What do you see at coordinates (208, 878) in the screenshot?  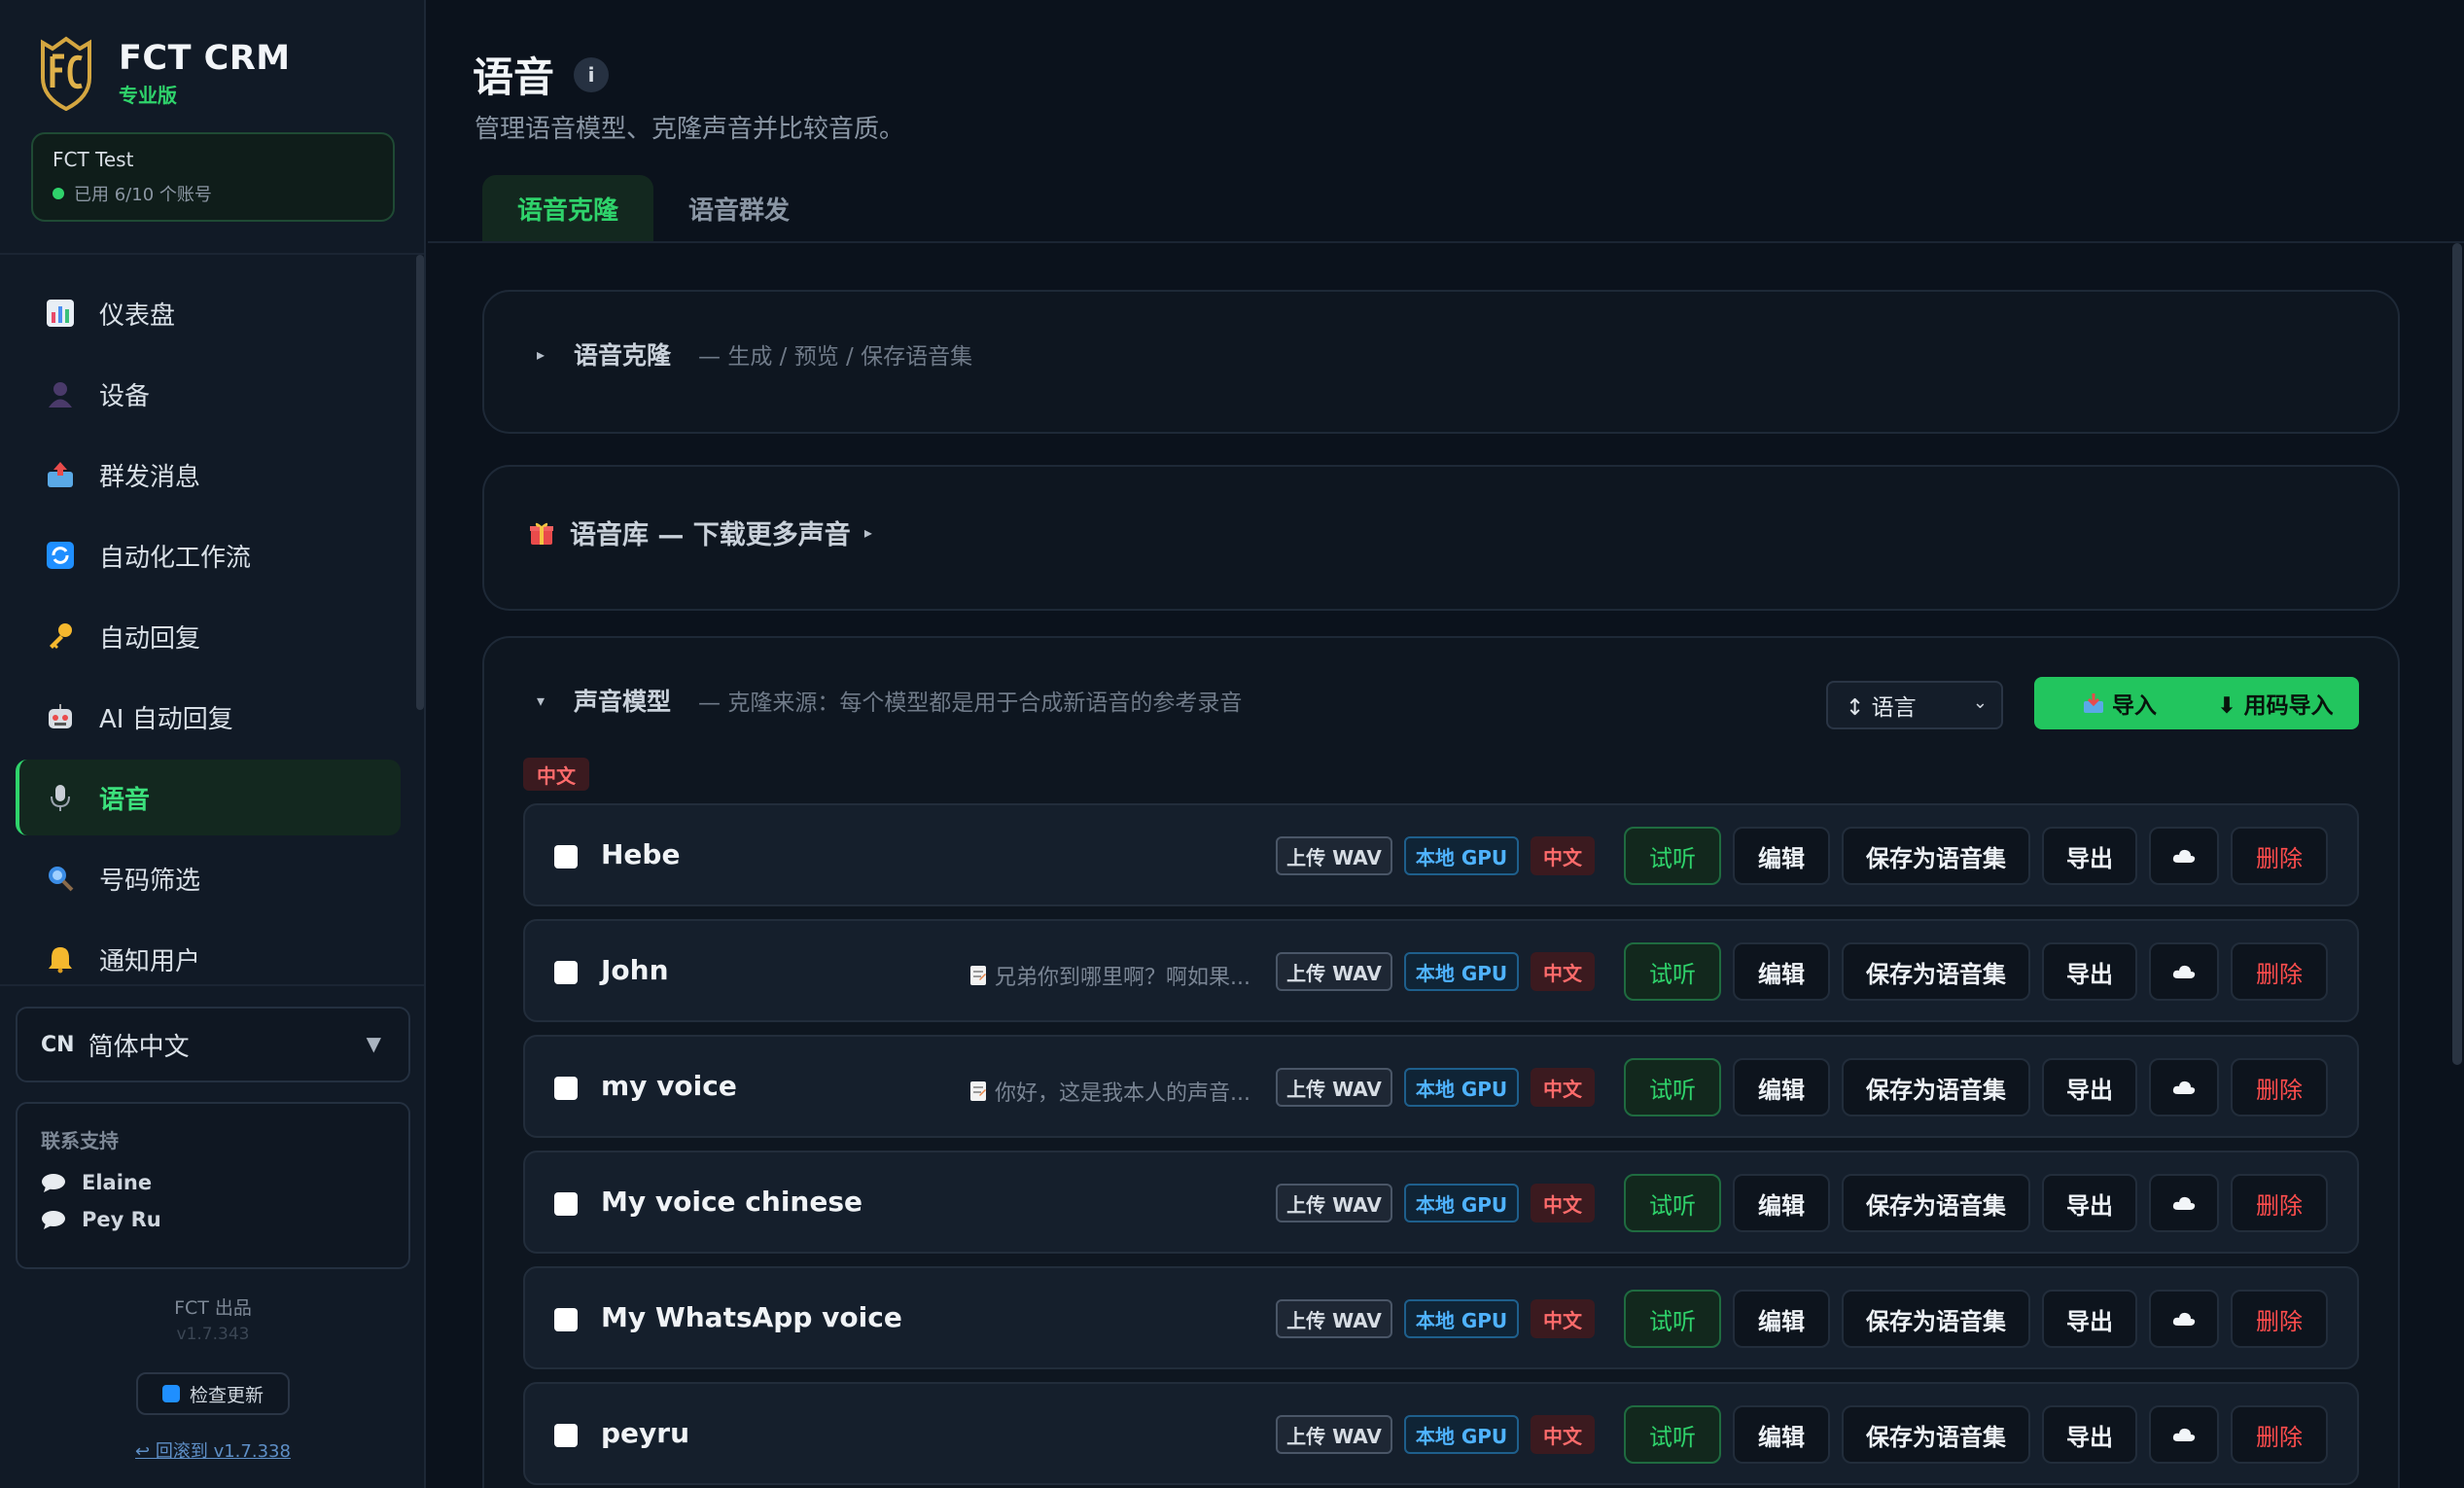 I see `nav-item-number-filter: 号码筛选` at bounding box center [208, 878].